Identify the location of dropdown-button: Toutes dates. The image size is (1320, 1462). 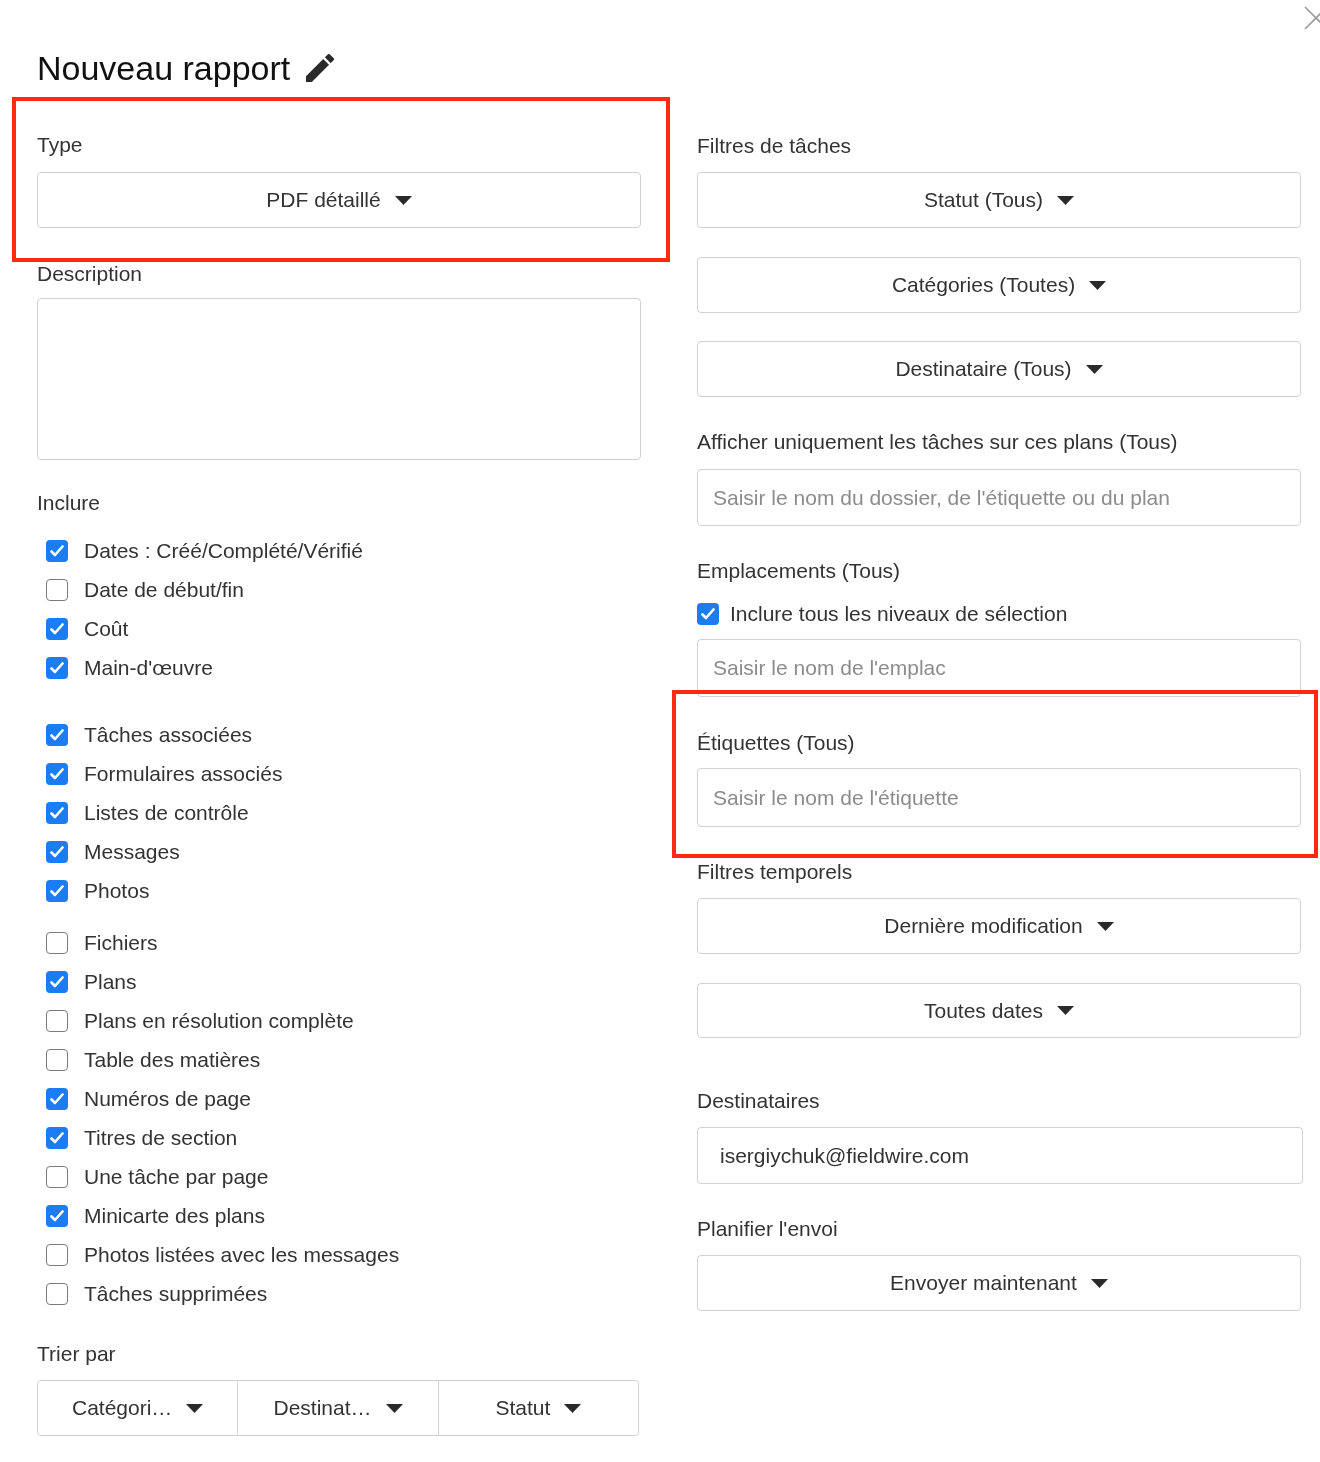
(999, 1010).